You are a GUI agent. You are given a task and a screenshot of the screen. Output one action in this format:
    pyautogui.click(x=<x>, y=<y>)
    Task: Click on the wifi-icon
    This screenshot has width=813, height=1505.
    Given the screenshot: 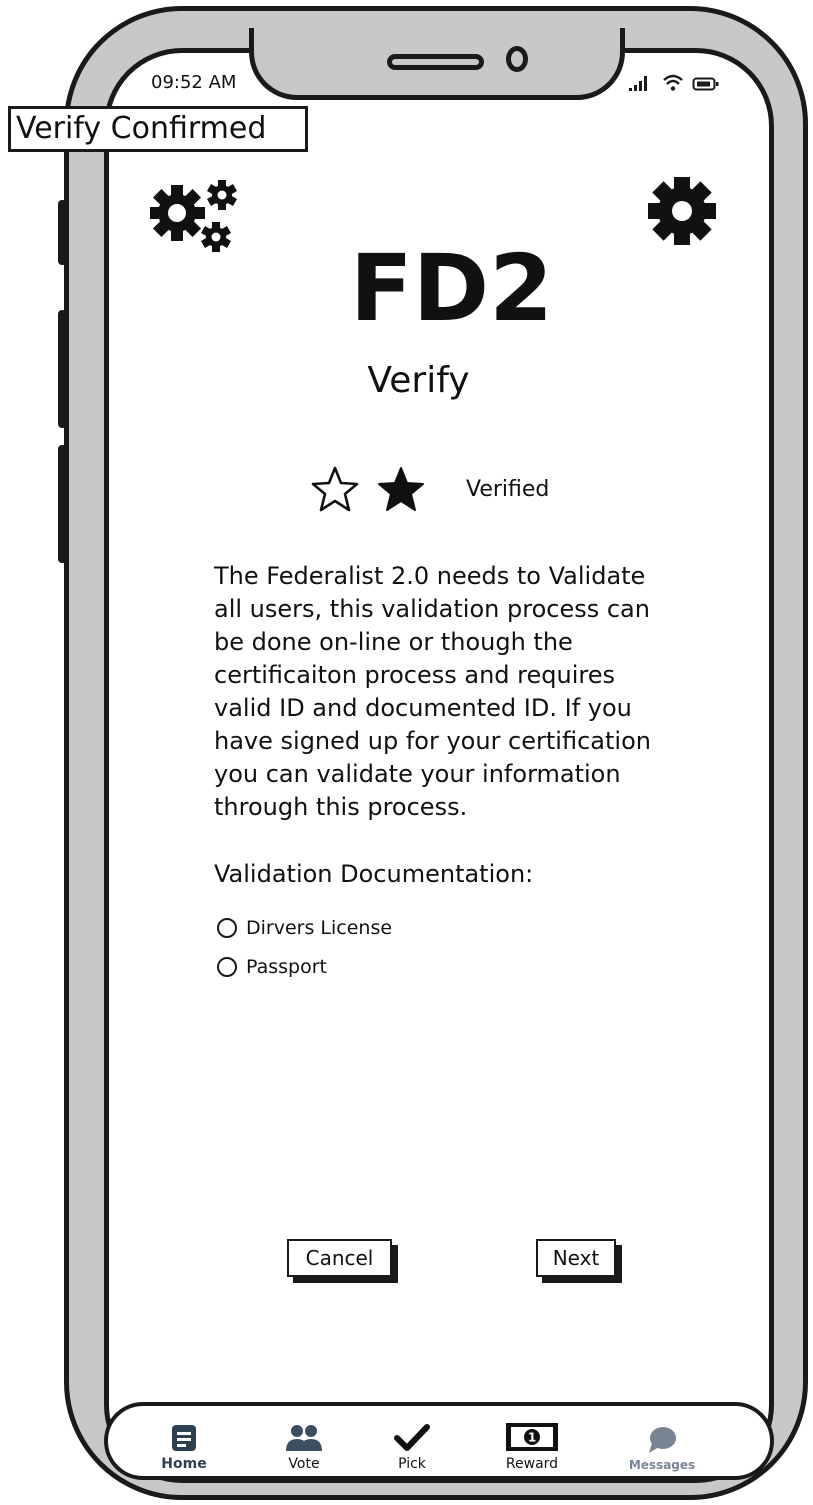 What is the action you would take?
    pyautogui.click(x=673, y=82)
    